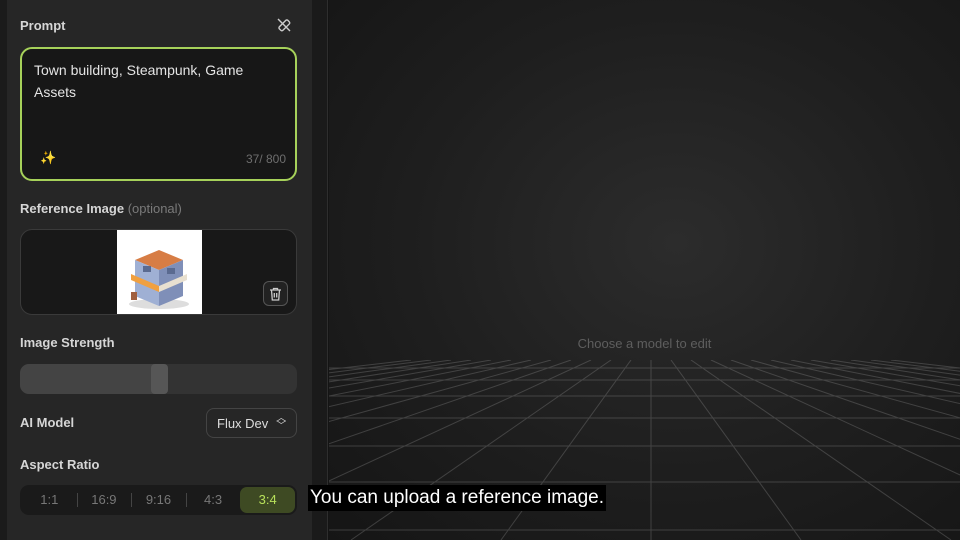 Image resolution: width=960 pixels, height=540 pixels. Describe the element at coordinates (49, 500) in the screenshot. I see `aspect-option: 1:1` at that location.